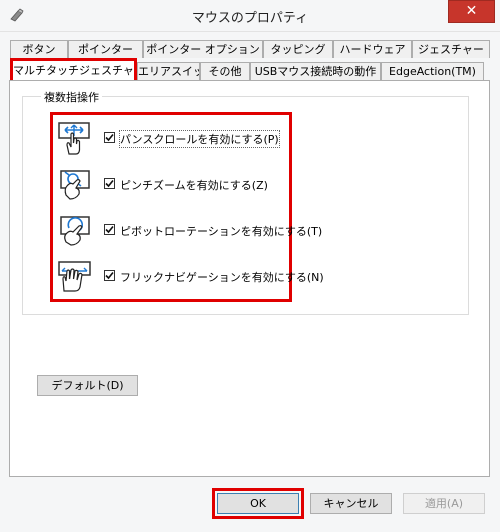 The width and height of the screenshot is (500, 532). What do you see at coordinates (71, 97) in the screenshot?
I see `group-label: 複数指操作` at bounding box center [71, 97].